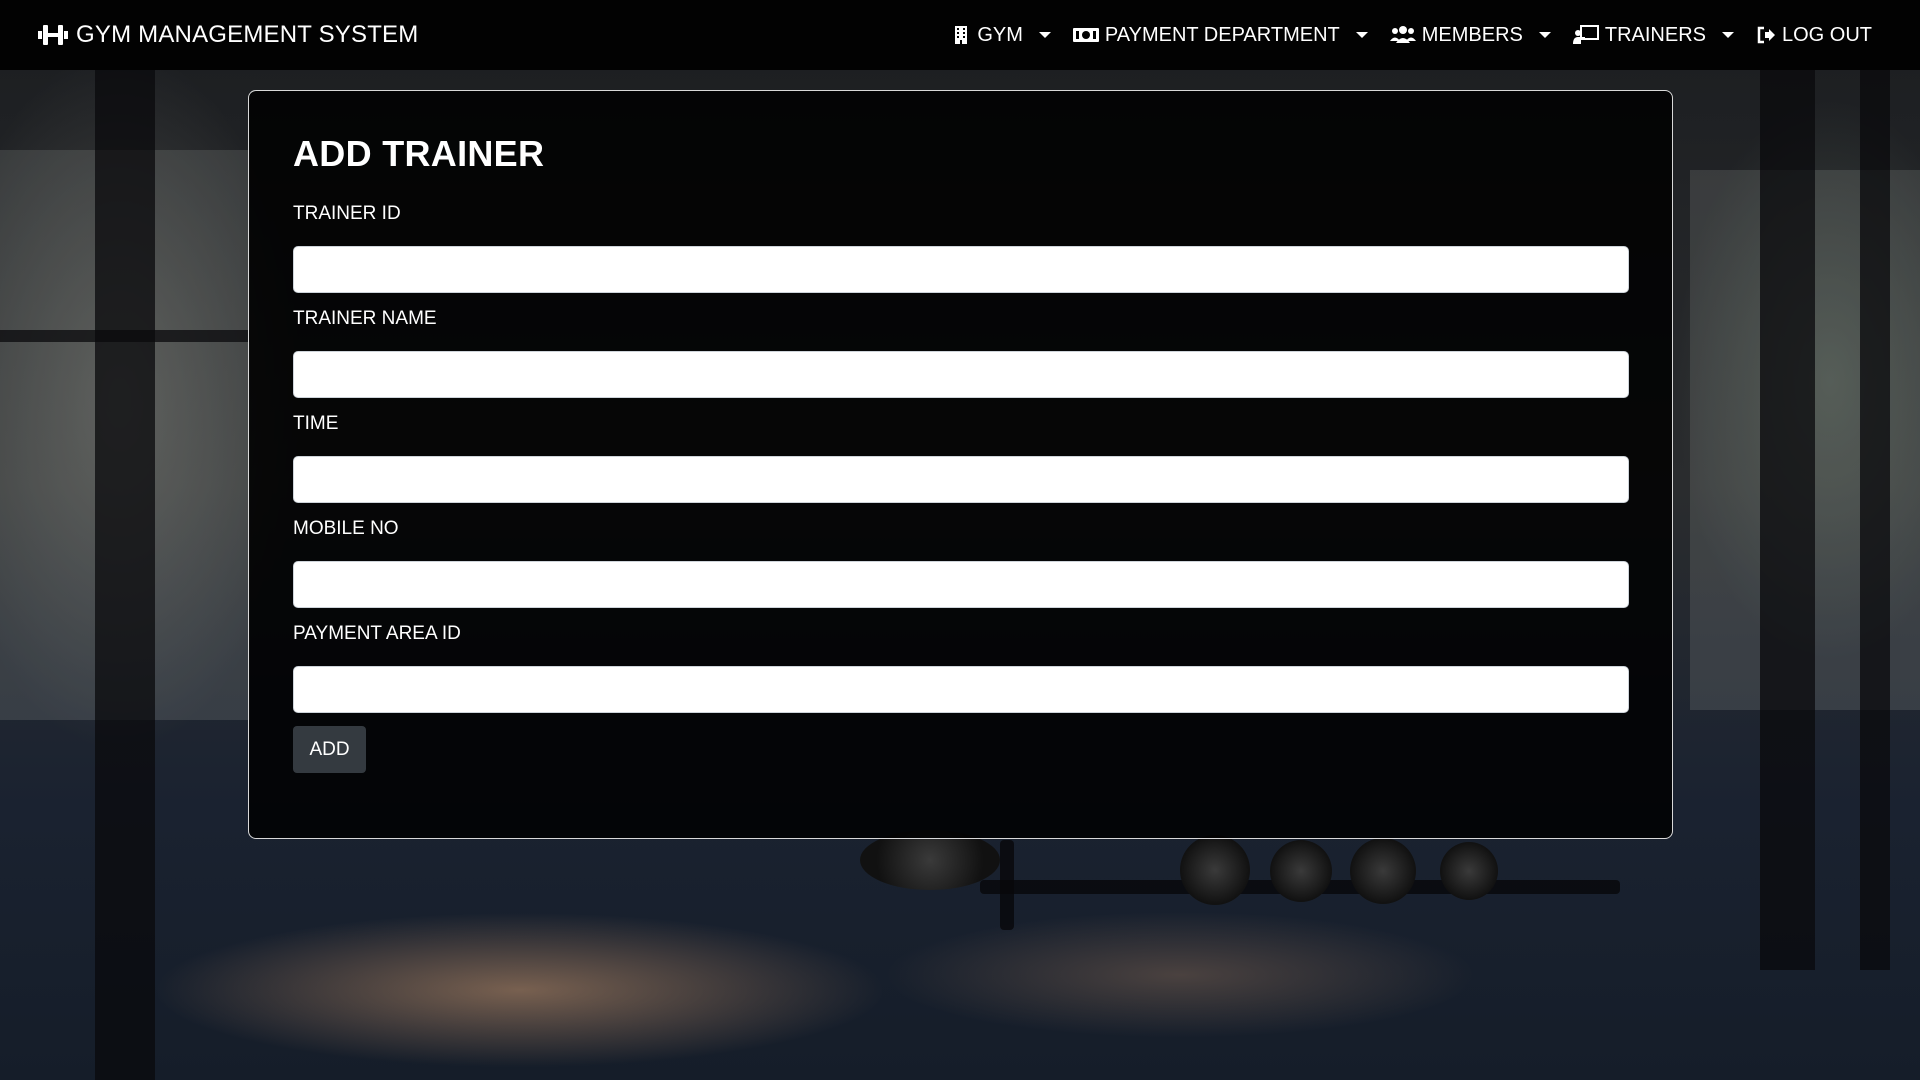  Describe the element at coordinates (377, 633) in the screenshot. I see `payment-area-id-label: PAYMENT AREA ID` at that location.